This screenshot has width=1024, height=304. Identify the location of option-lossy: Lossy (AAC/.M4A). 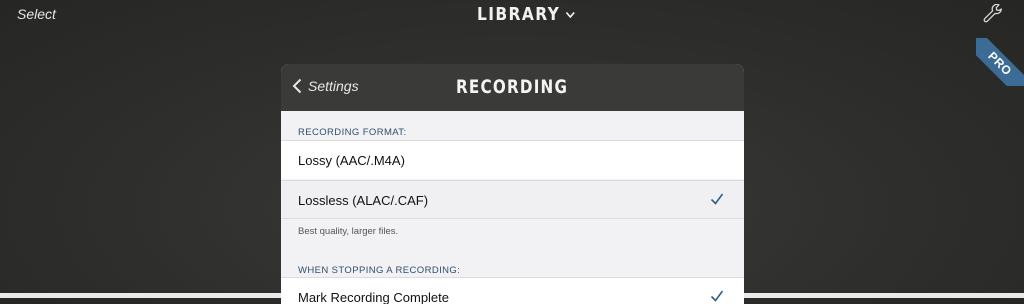
(512, 159).